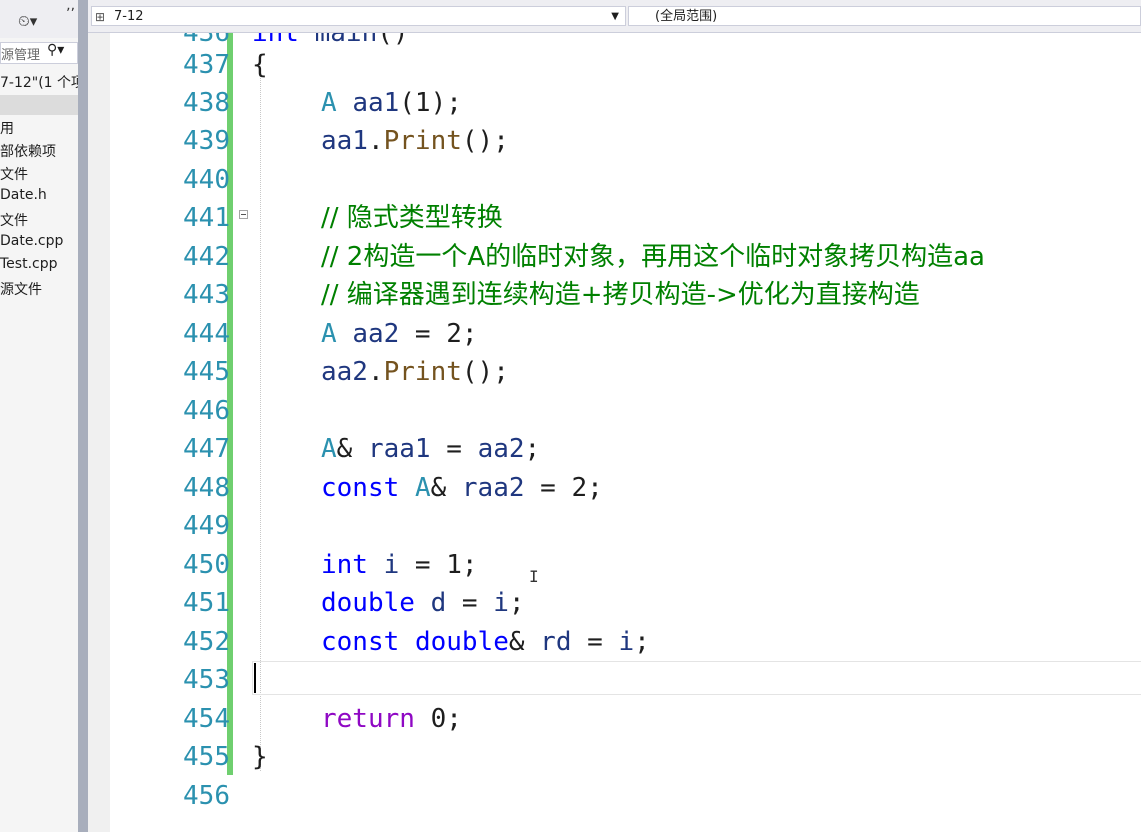 This screenshot has width=1141, height=832. What do you see at coordinates (39, 105) in the screenshot?
I see `project-node-selected` at bounding box center [39, 105].